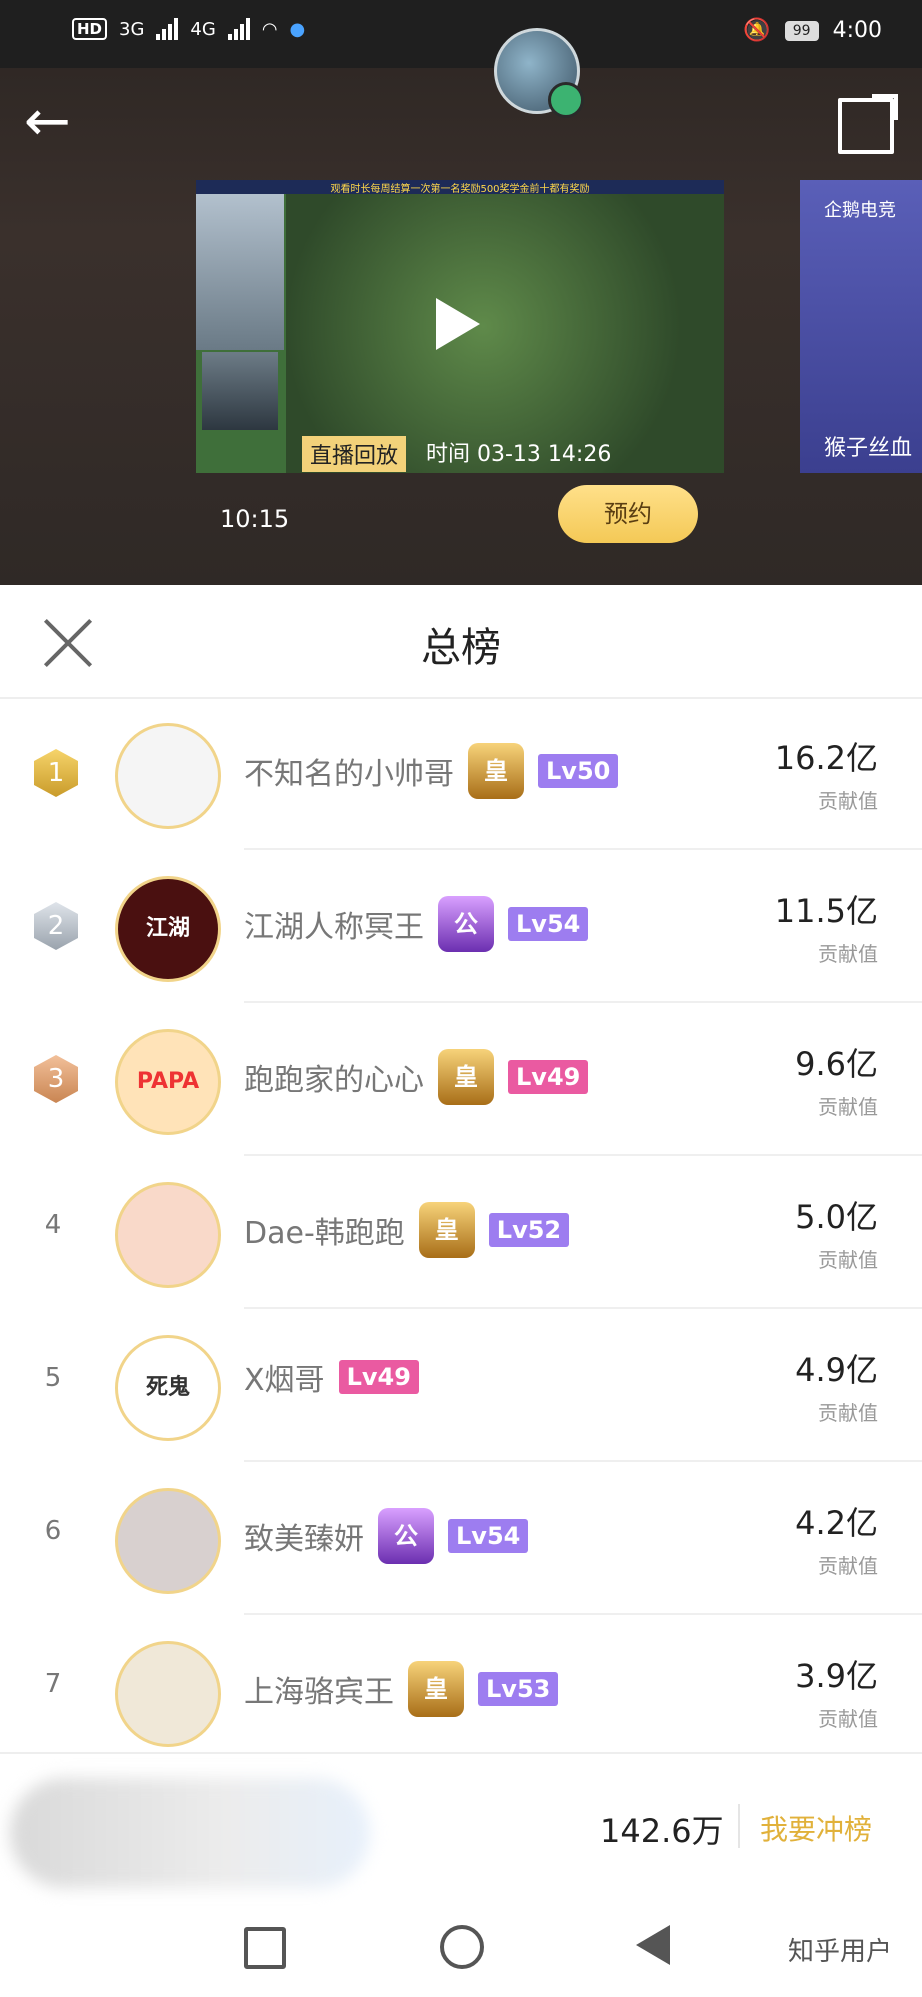 This screenshot has height=1997, width=922. I want to click on back-nav-icon, so click(653, 1945).